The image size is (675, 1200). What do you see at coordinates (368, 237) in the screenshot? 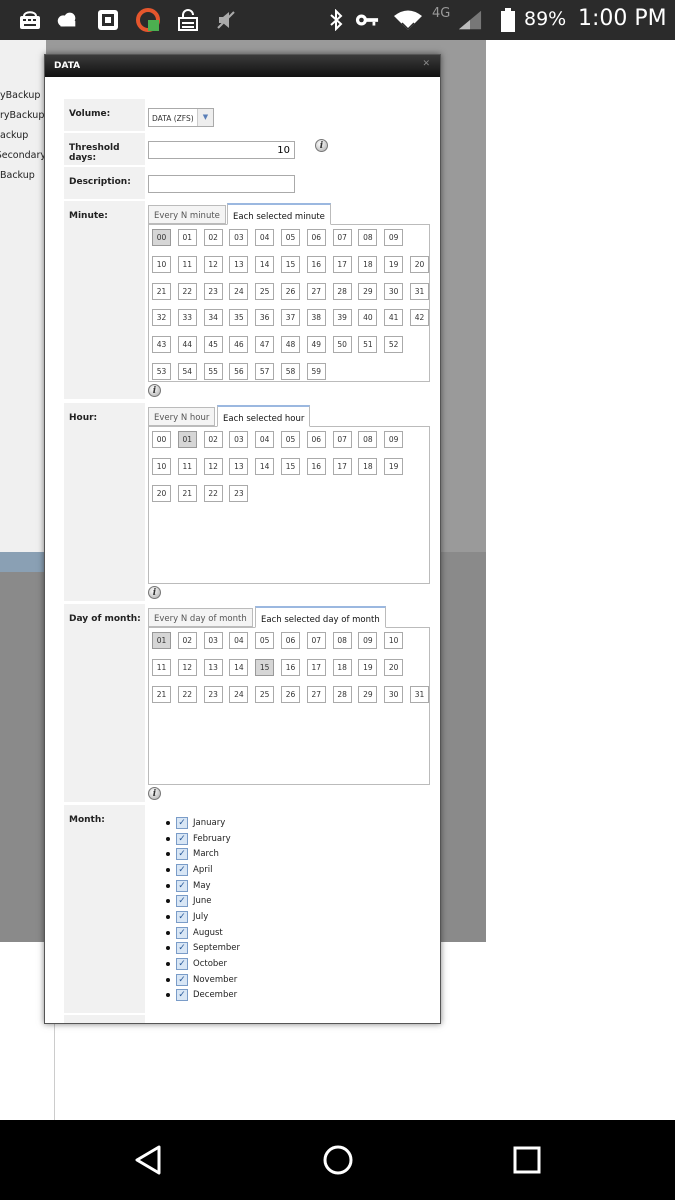
I see `minute-cell: 08` at bounding box center [368, 237].